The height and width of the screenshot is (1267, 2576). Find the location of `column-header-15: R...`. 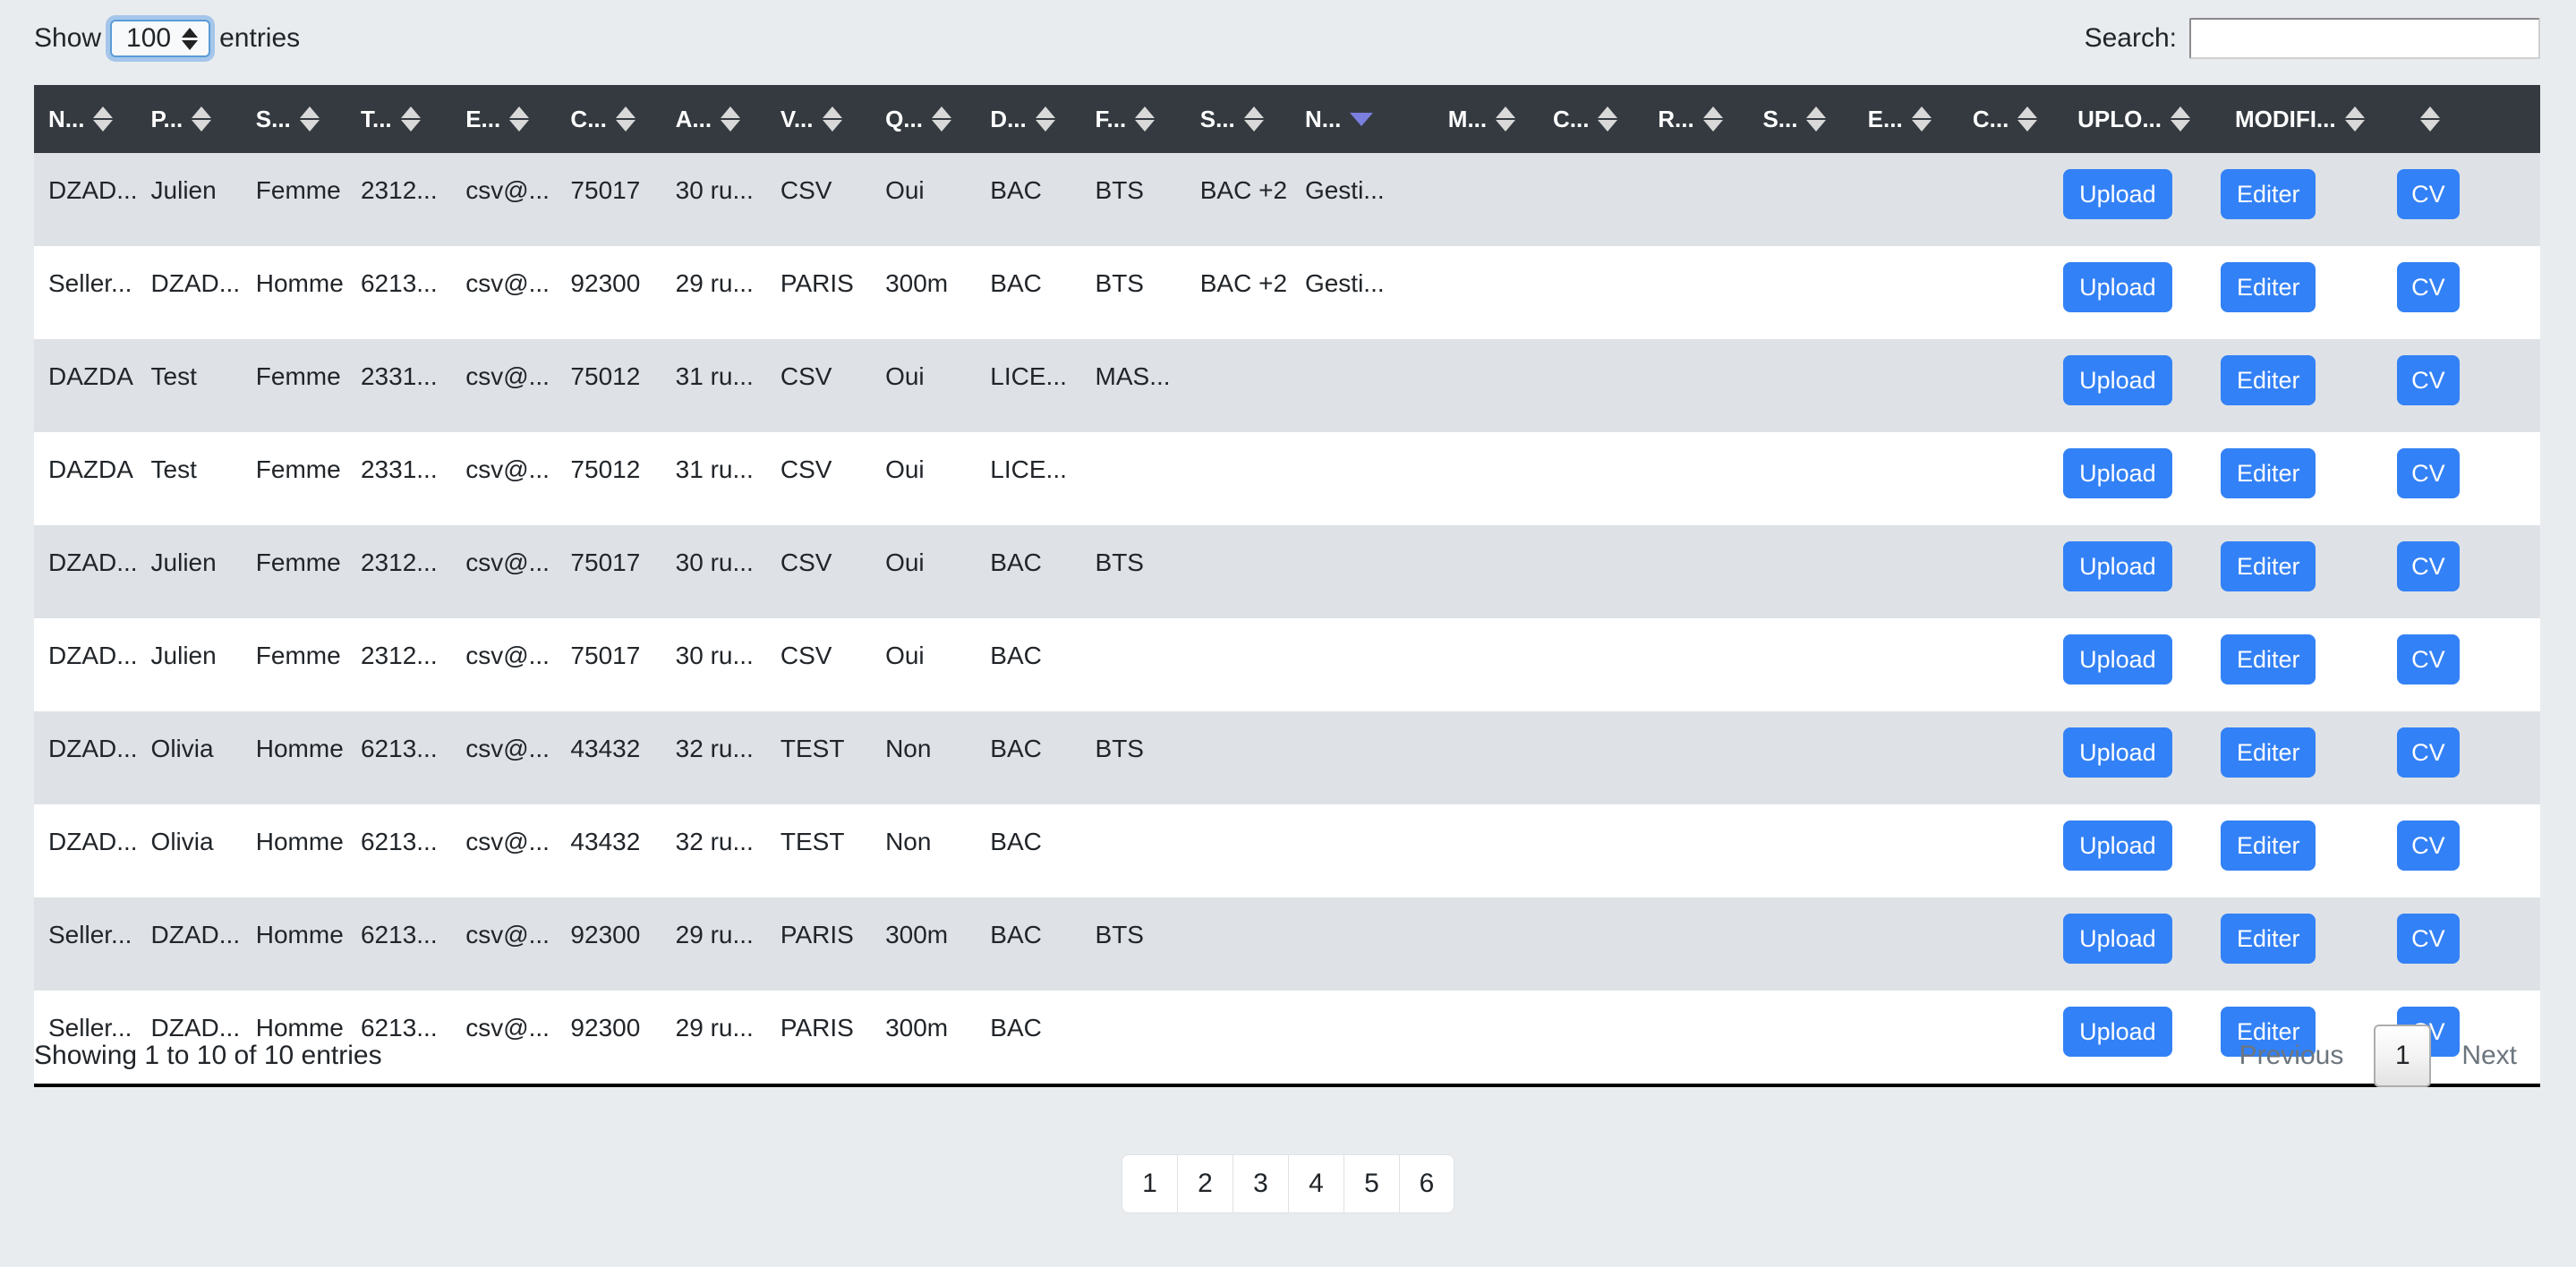

column-header-15: R... is located at coordinates (1696, 119).